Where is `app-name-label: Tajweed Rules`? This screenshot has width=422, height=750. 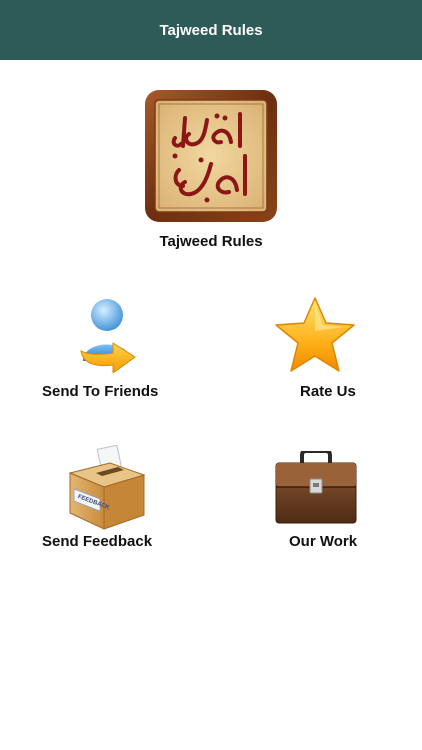 app-name-label: Tajweed Rules is located at coordinates (211, 241).